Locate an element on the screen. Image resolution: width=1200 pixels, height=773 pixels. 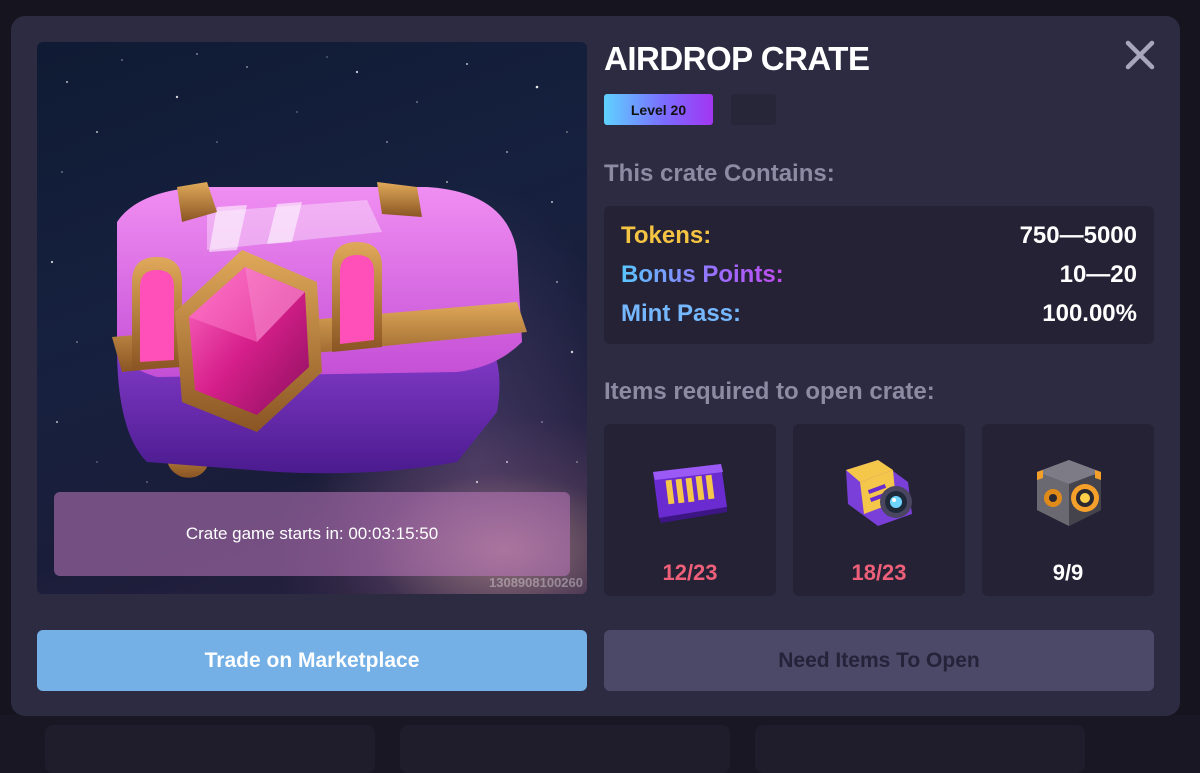
required-item-card: 12/23 is located at coordinates (690, 510).